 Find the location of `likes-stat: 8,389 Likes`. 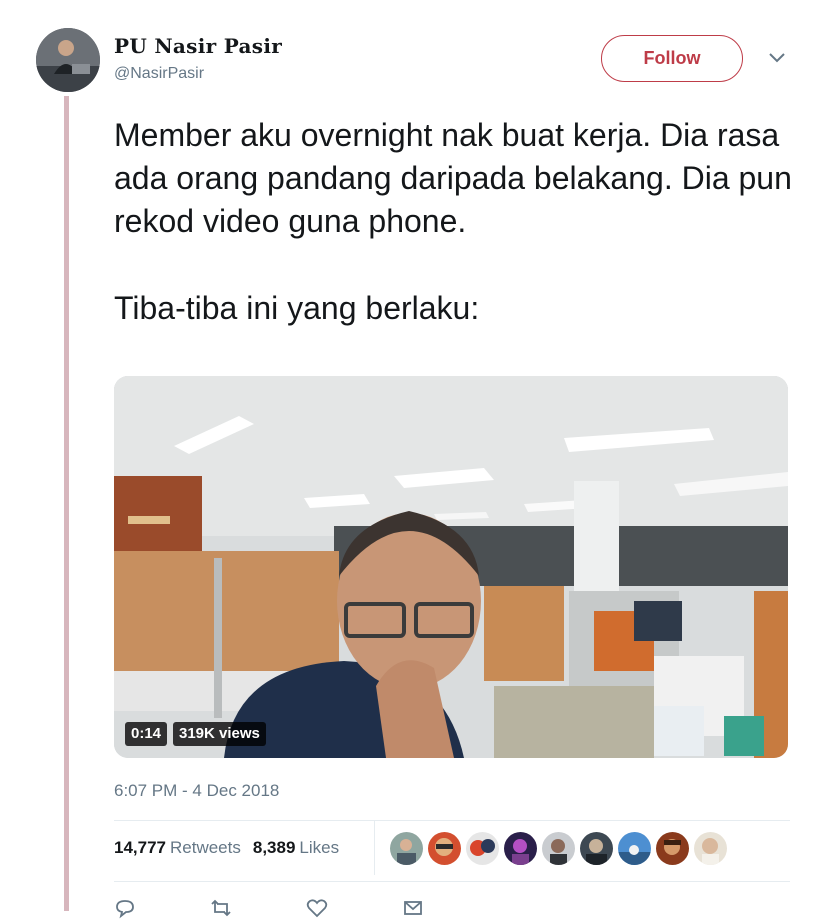

likes-stat: 8,389 Likes is located at coordinates (296, 848).